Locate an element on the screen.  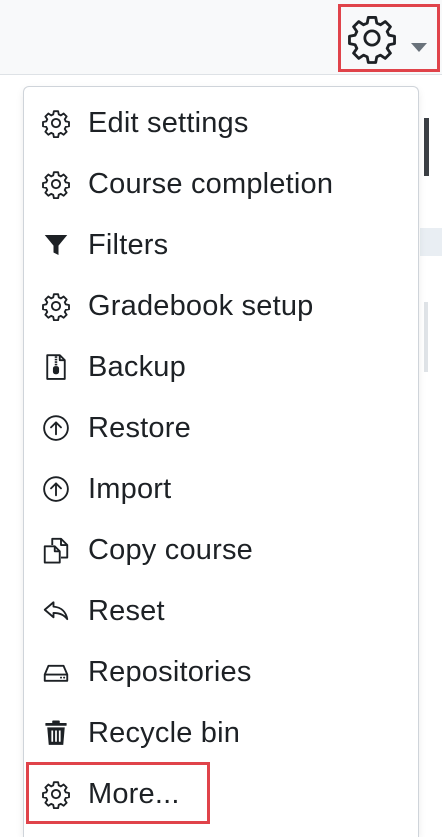
menu-item-label: Course completion is located at coordinates (211, 183).